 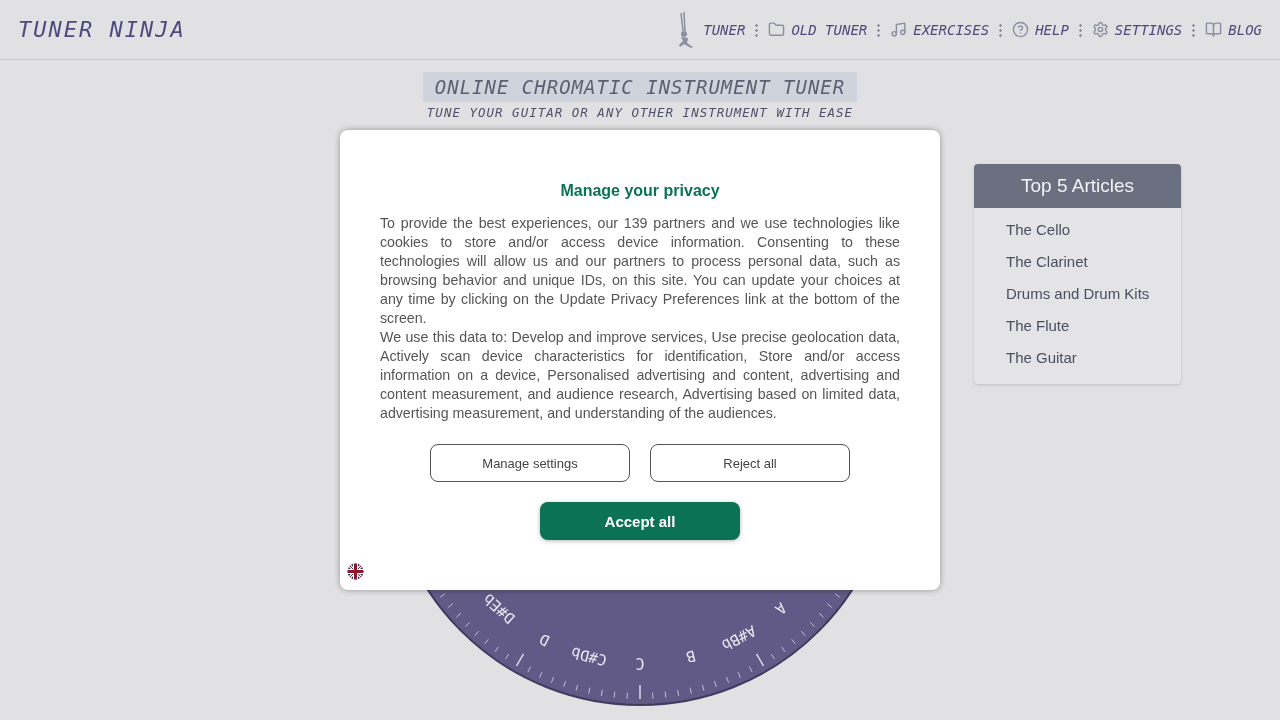 I want to click on site-logo: TUNER NINJA, so click(x=102, y=29).